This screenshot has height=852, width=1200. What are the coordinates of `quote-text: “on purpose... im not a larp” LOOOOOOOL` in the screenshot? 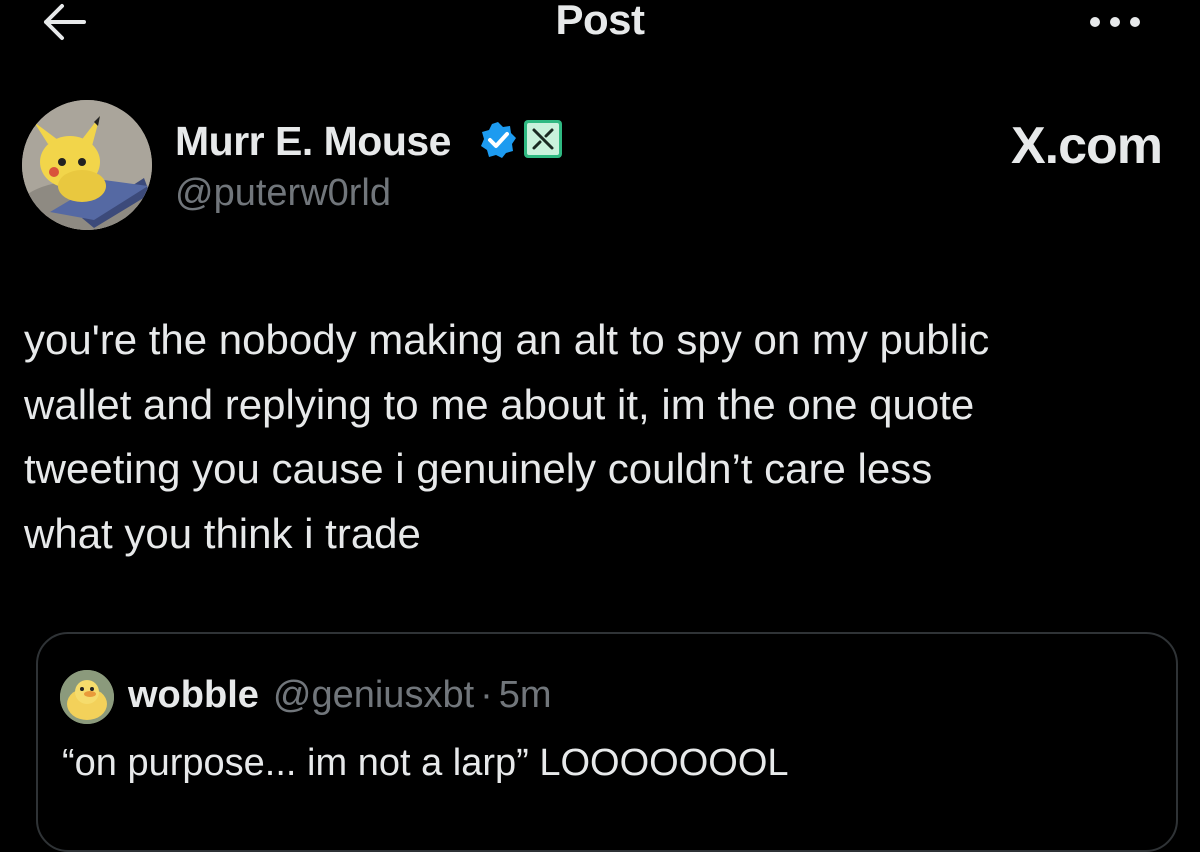 It's located at (425, 763).